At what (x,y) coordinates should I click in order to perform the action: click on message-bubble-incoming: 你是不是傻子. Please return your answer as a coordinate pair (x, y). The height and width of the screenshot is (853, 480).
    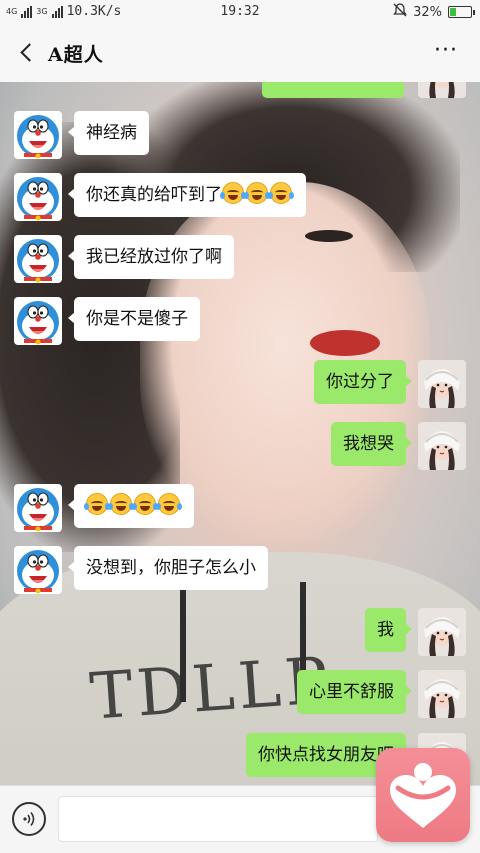
    Looking at the image, I should click on (134, 319).